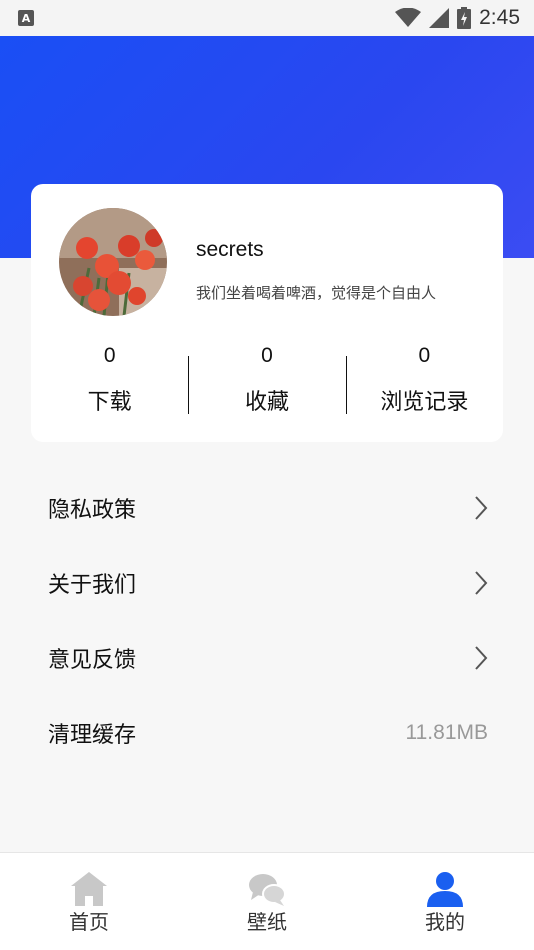  What do you see at coordinates (316, 293) in the screenshot?
I see `user-bio: 我们坐着喝着啤酒，觉得是个自由人` at bounding box center [316, 293].